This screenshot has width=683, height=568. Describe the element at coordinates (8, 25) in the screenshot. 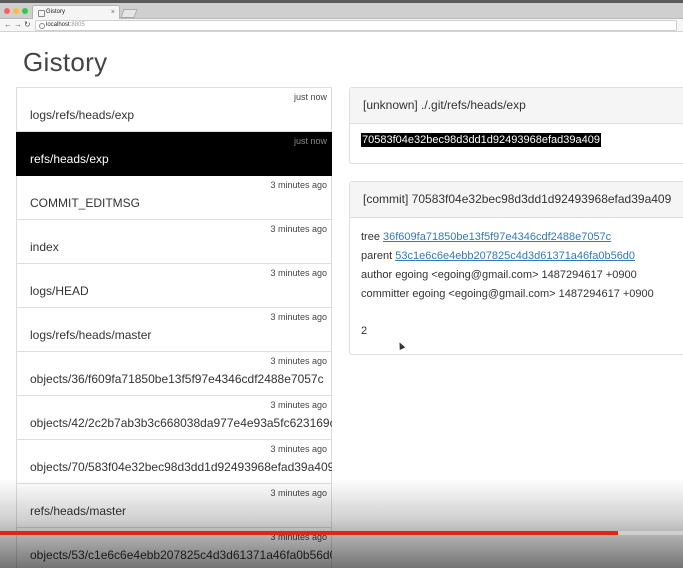

I see `back-arrow-icon: ←` at that location.